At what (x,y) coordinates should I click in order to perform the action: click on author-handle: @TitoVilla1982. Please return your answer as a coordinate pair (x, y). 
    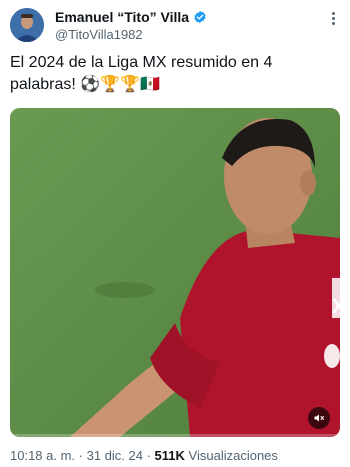
    Looking at the image, I should click on (99, 34).